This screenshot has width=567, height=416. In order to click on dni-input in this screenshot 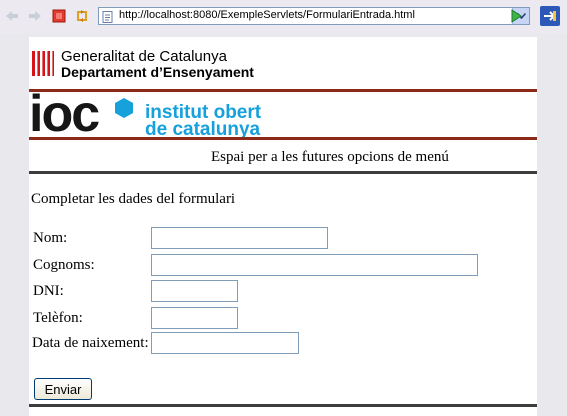, I will do `click(194, 291)`.